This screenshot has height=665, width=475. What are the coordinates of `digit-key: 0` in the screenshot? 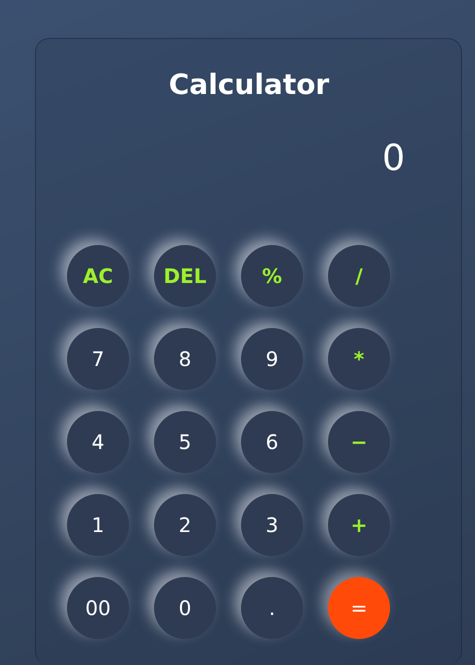 It's located at (185, 608).